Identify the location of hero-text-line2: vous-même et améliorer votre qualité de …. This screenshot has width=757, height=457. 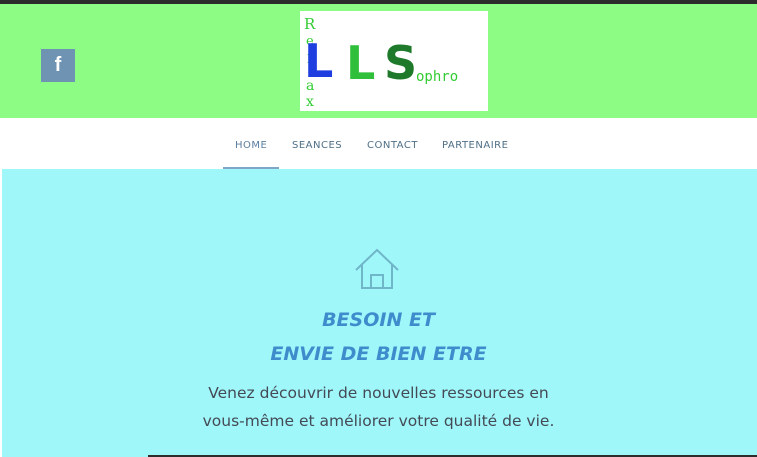
(378, 421).